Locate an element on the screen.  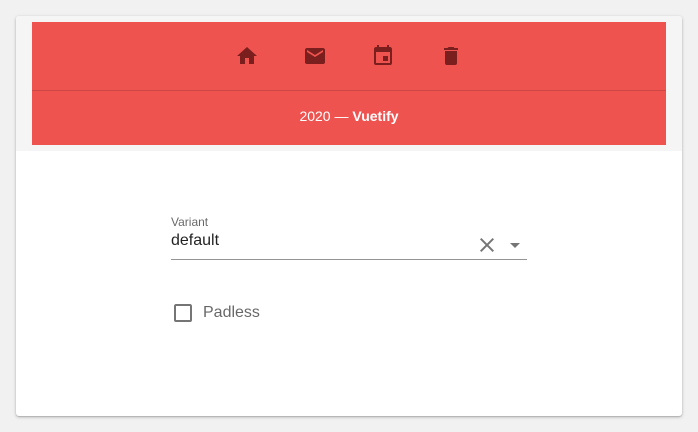
email-button is located at coordinates (315, 56).